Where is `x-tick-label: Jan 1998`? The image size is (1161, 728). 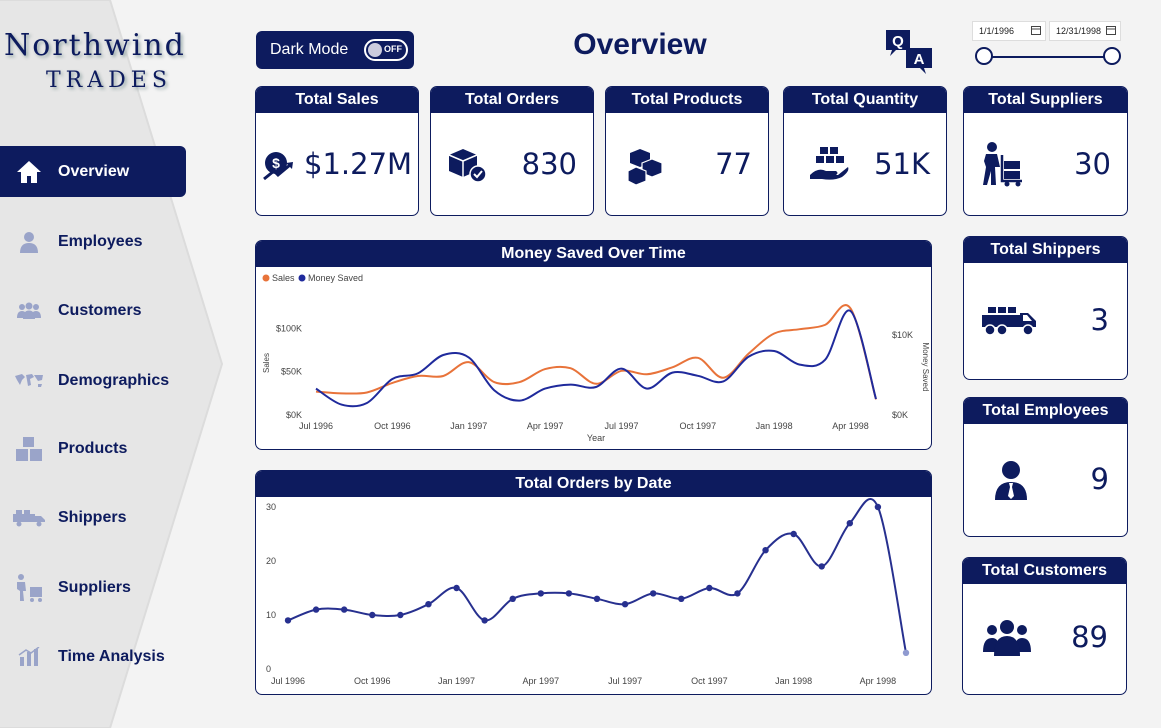 x-tick-label: Jan 1998 is located at coordinates (793, 681).